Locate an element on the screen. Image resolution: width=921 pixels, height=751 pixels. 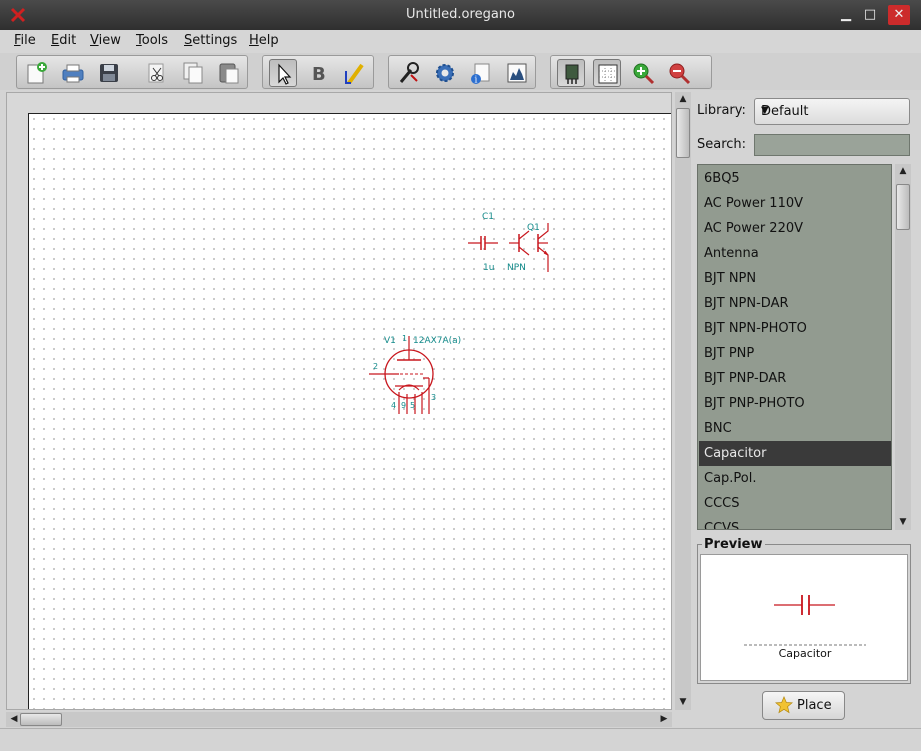
probe-icon is located at coordinates (409, 72).